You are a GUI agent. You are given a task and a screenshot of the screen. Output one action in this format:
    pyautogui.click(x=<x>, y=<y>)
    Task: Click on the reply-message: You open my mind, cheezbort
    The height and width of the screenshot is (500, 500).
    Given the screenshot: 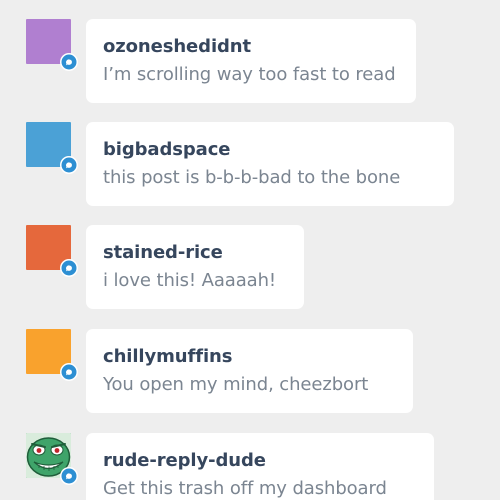 What is the action you would take?
    pyautogui.click(x=236, y=384)
    